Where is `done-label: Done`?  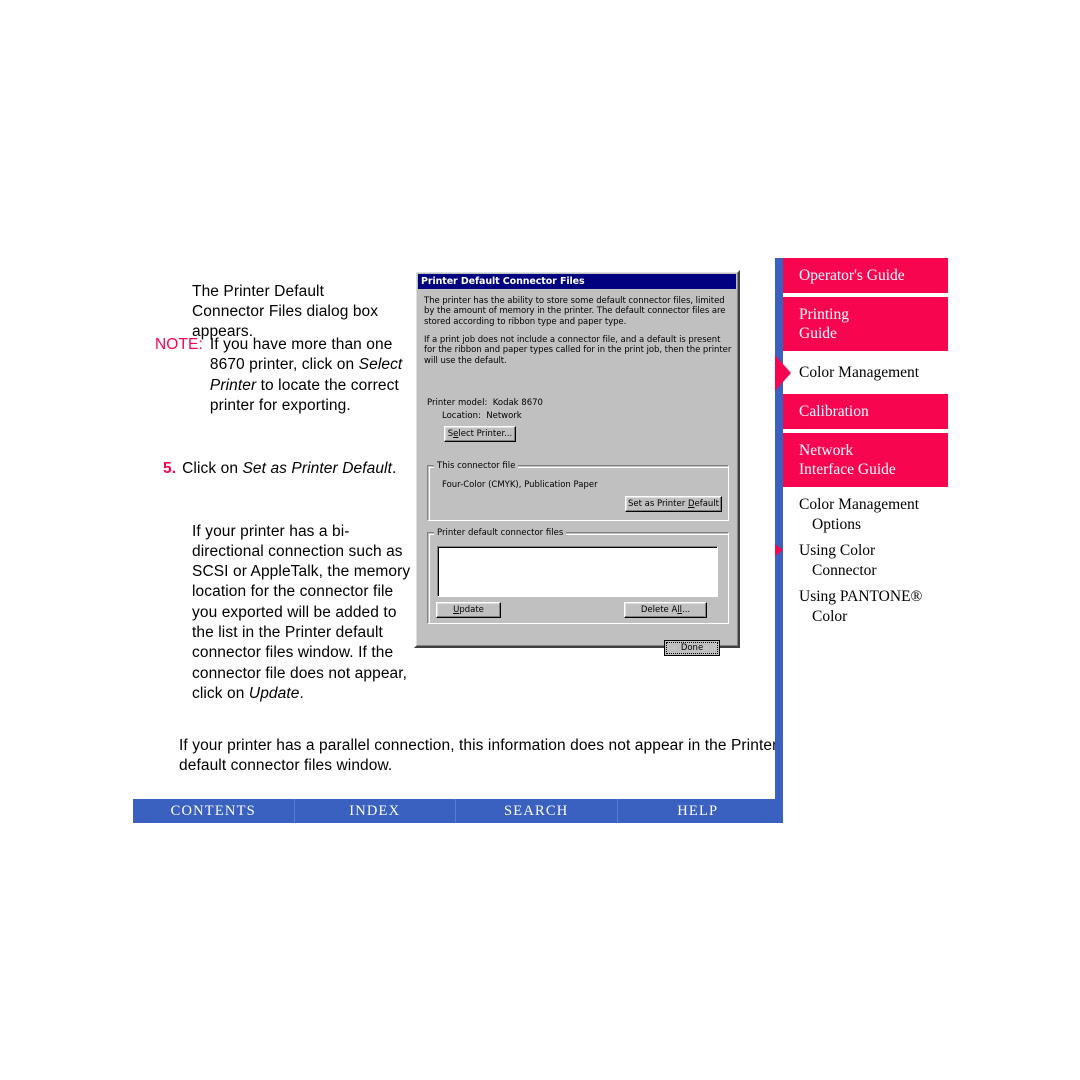 done-label: Done is located at coordinates (692, 648).